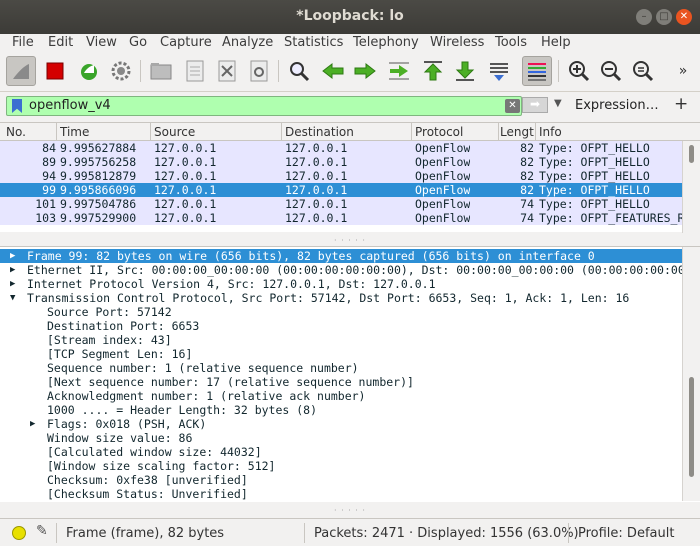  Describe the element at coordinates (664, 17) in the screenshot. I see `maximize-button: □` at that location.